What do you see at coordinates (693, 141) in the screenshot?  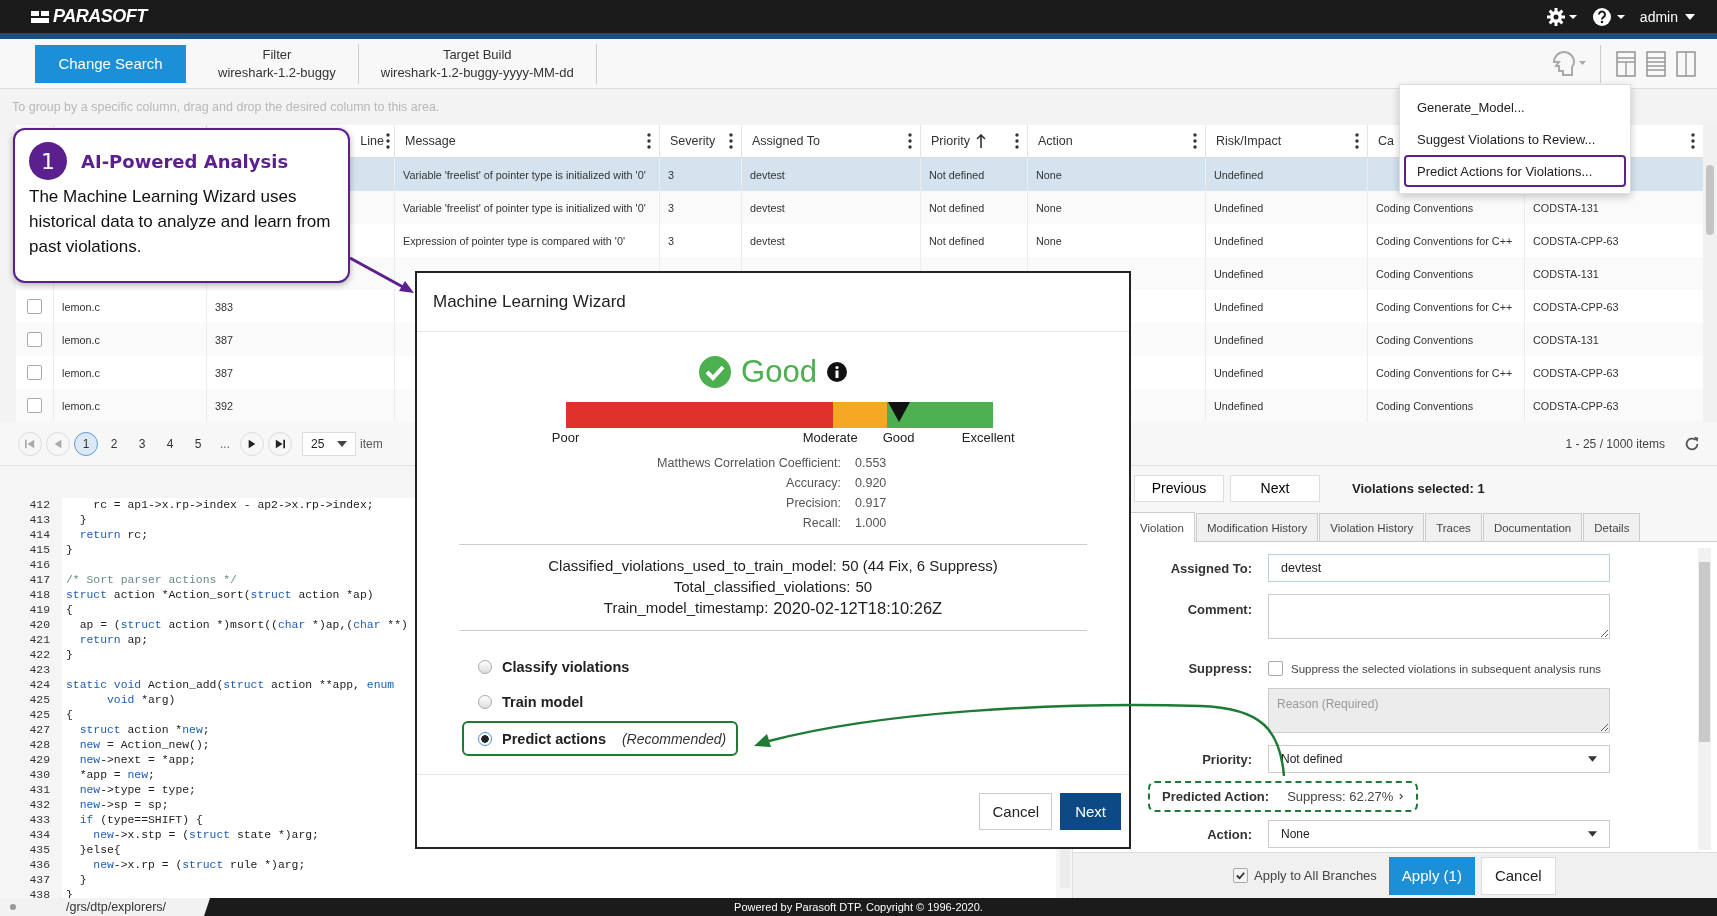 I see `column-header: Severity` at bounding box center [693, 141].